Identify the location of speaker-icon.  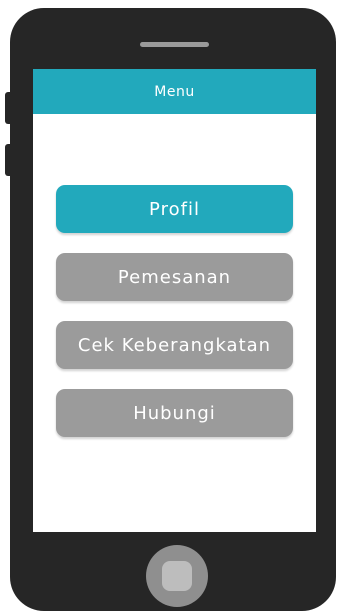
(174, 44).